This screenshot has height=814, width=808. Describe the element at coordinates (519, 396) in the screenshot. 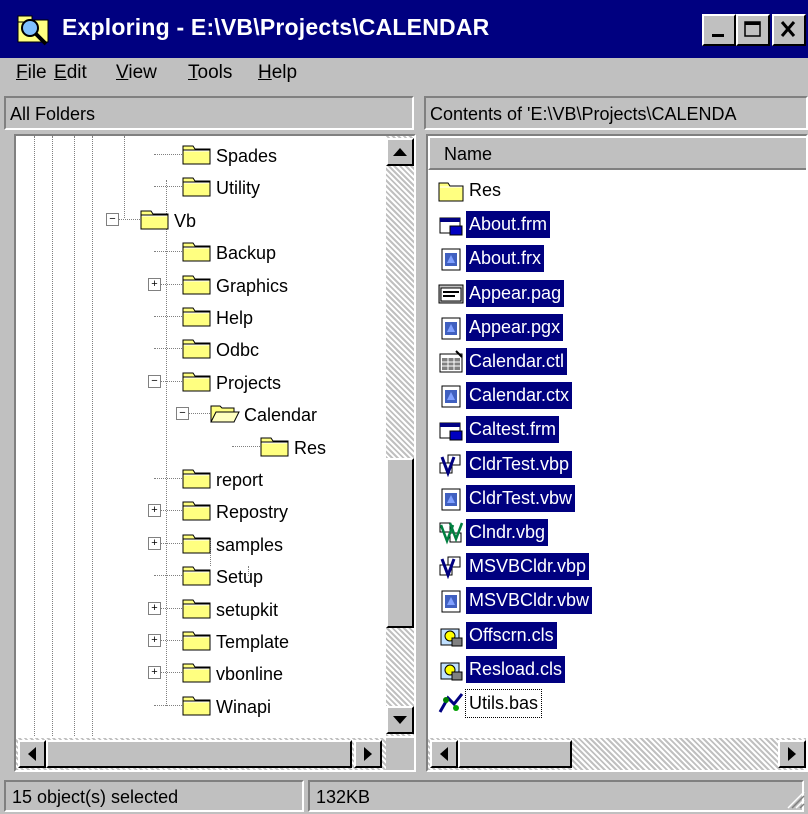

I see `file-name: Calendar.ctx` at that location.